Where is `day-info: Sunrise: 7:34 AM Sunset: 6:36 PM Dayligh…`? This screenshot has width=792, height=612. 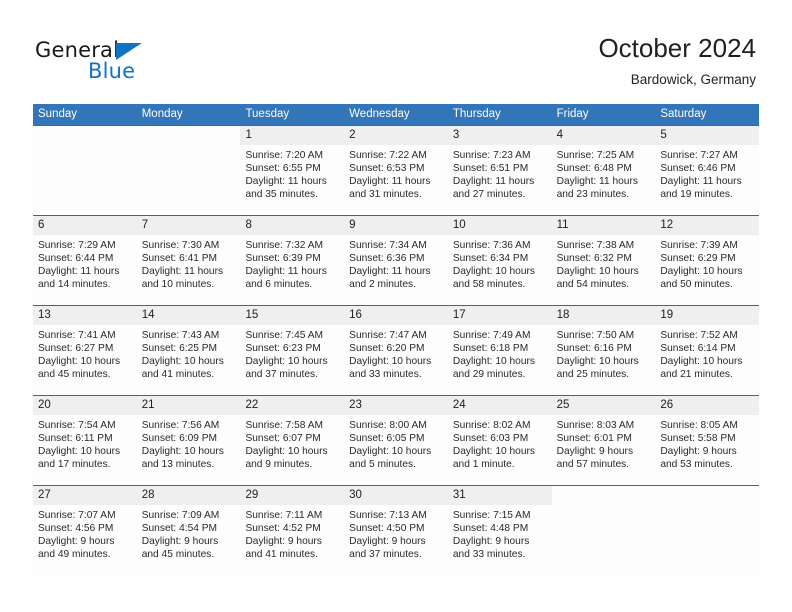
day-info: Sunrise: 7:34 AM Sunset: 6:36 PM Dayligh… is located at coordinates (396, 263).